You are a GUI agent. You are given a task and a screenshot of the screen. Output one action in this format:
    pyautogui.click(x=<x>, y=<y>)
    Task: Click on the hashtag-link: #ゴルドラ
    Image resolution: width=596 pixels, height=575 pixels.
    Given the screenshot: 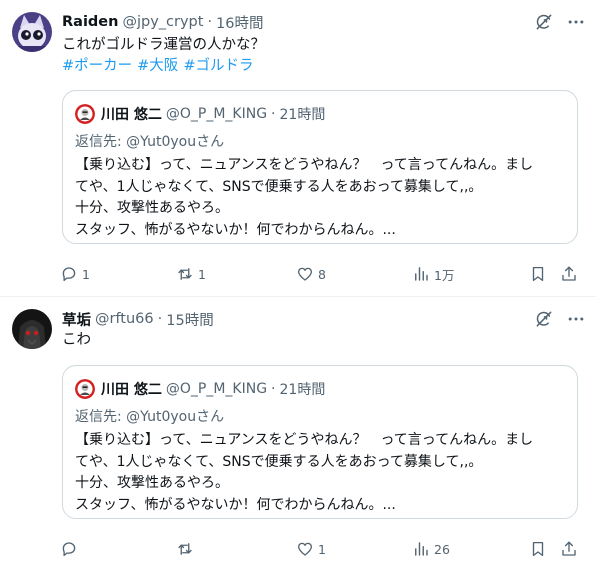 What is the action you would take?
    pyautogui.click(x=218, y=66)
    